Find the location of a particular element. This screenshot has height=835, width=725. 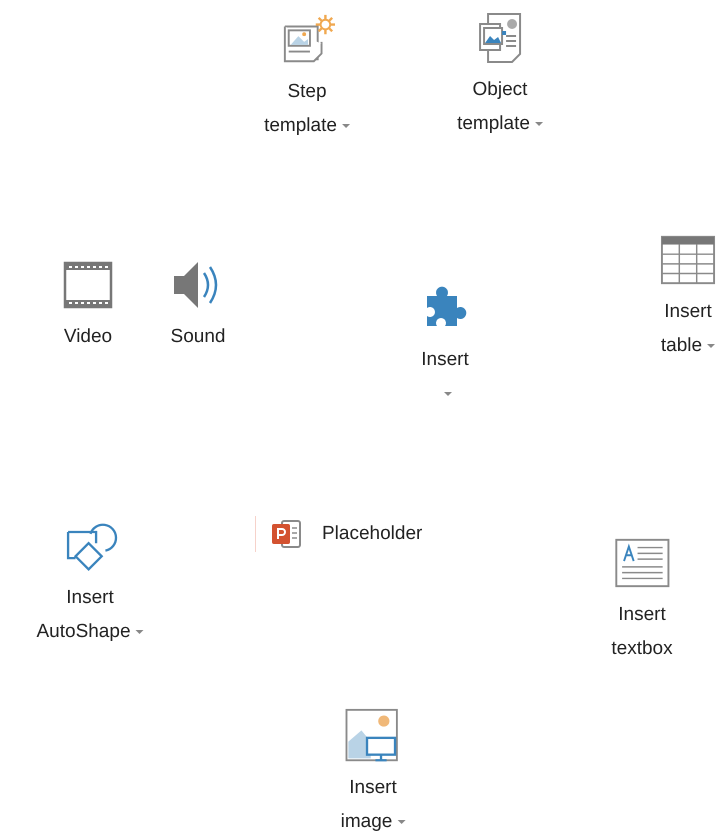

ribbon-button: Video is located at coordinates (88, 305).